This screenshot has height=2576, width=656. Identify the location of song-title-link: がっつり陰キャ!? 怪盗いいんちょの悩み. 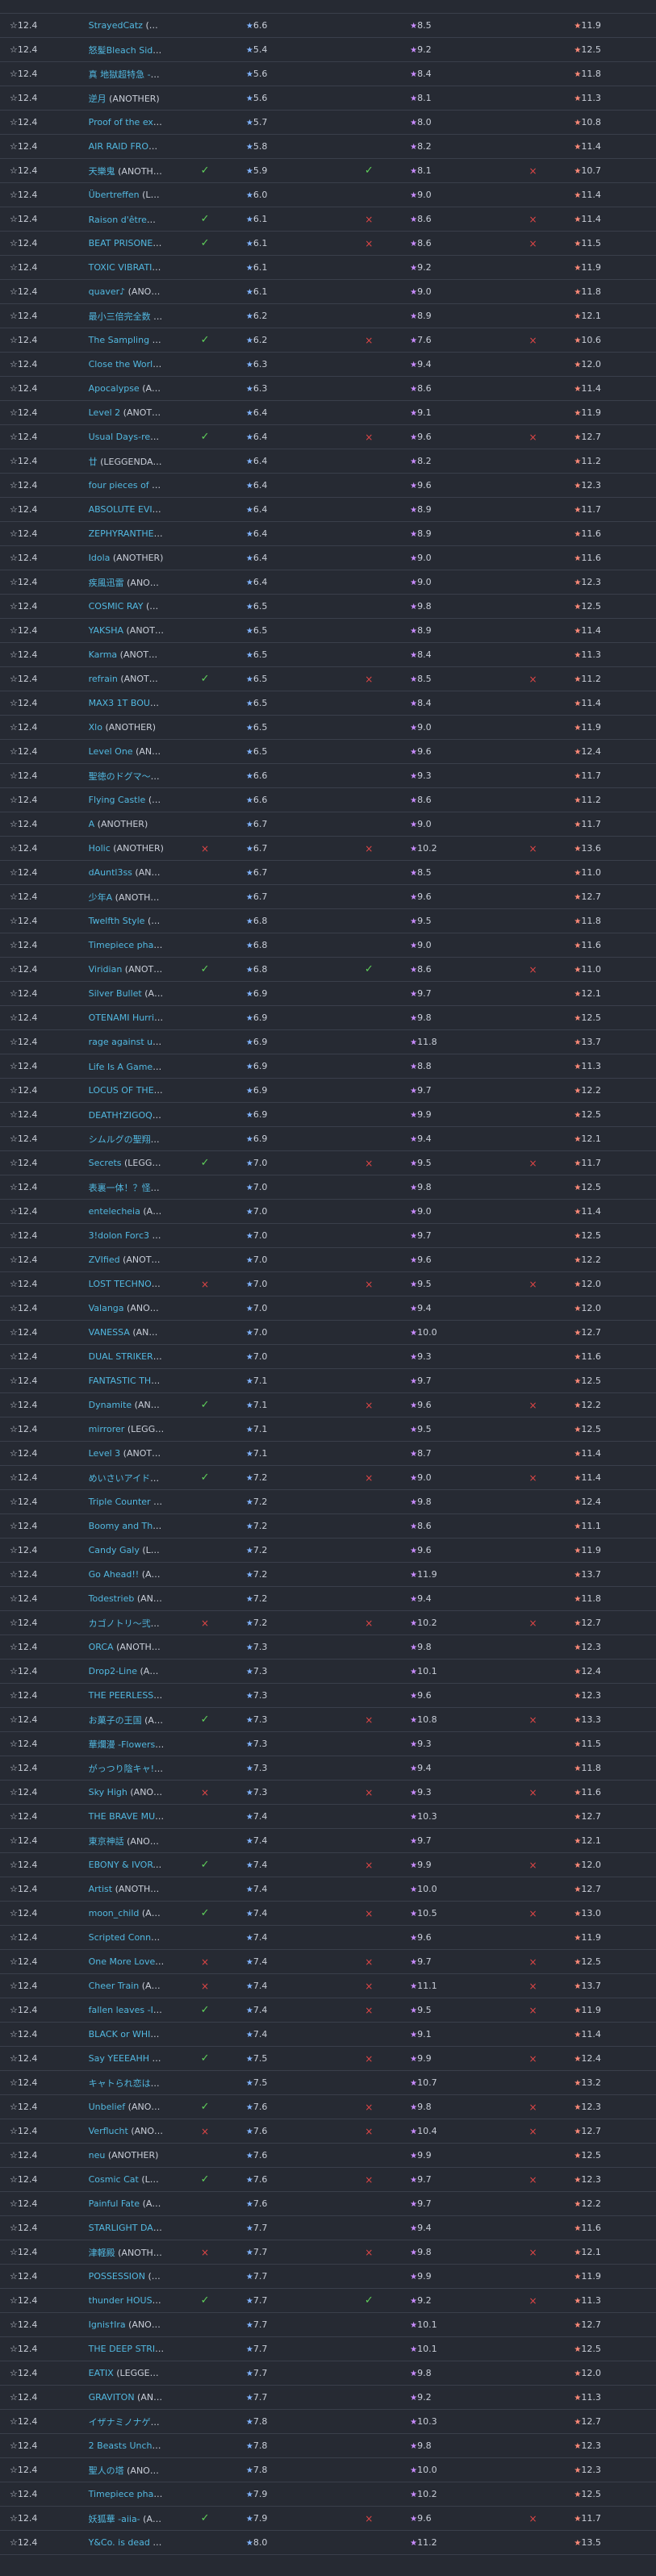
(127, 1769).